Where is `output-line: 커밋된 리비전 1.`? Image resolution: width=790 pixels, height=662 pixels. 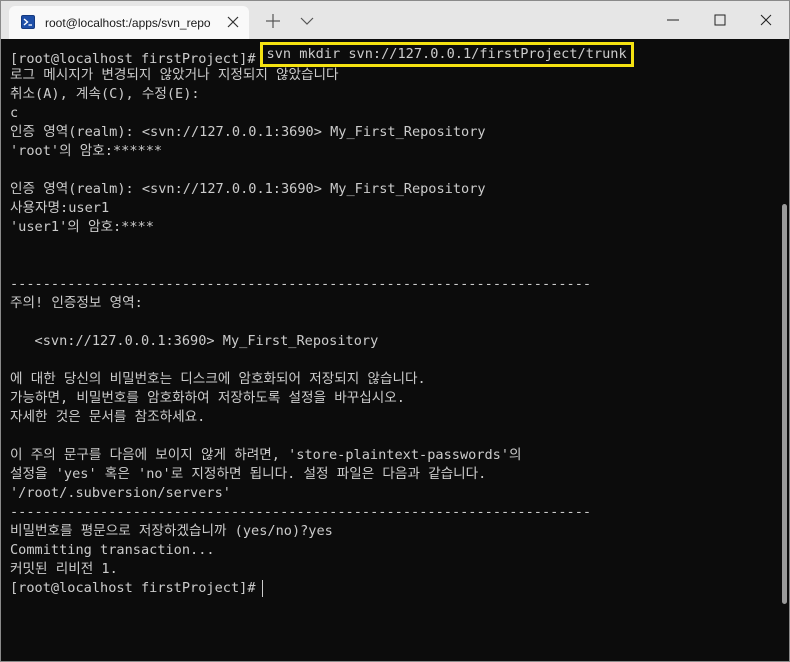 output-line: 커밋된 리비전 1. is located at coordinates (64, 569).